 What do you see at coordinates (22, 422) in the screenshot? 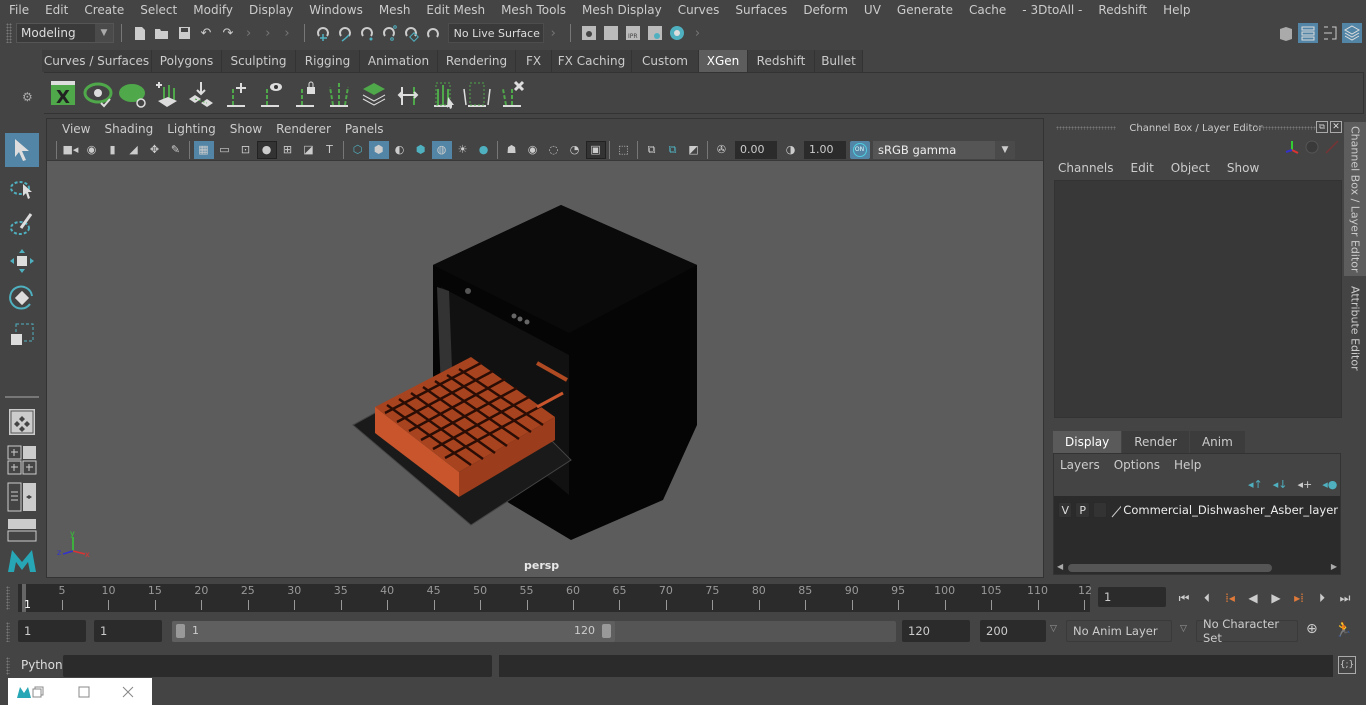
I see `single-pane-layout-icon` at bounding box center [22, 422].